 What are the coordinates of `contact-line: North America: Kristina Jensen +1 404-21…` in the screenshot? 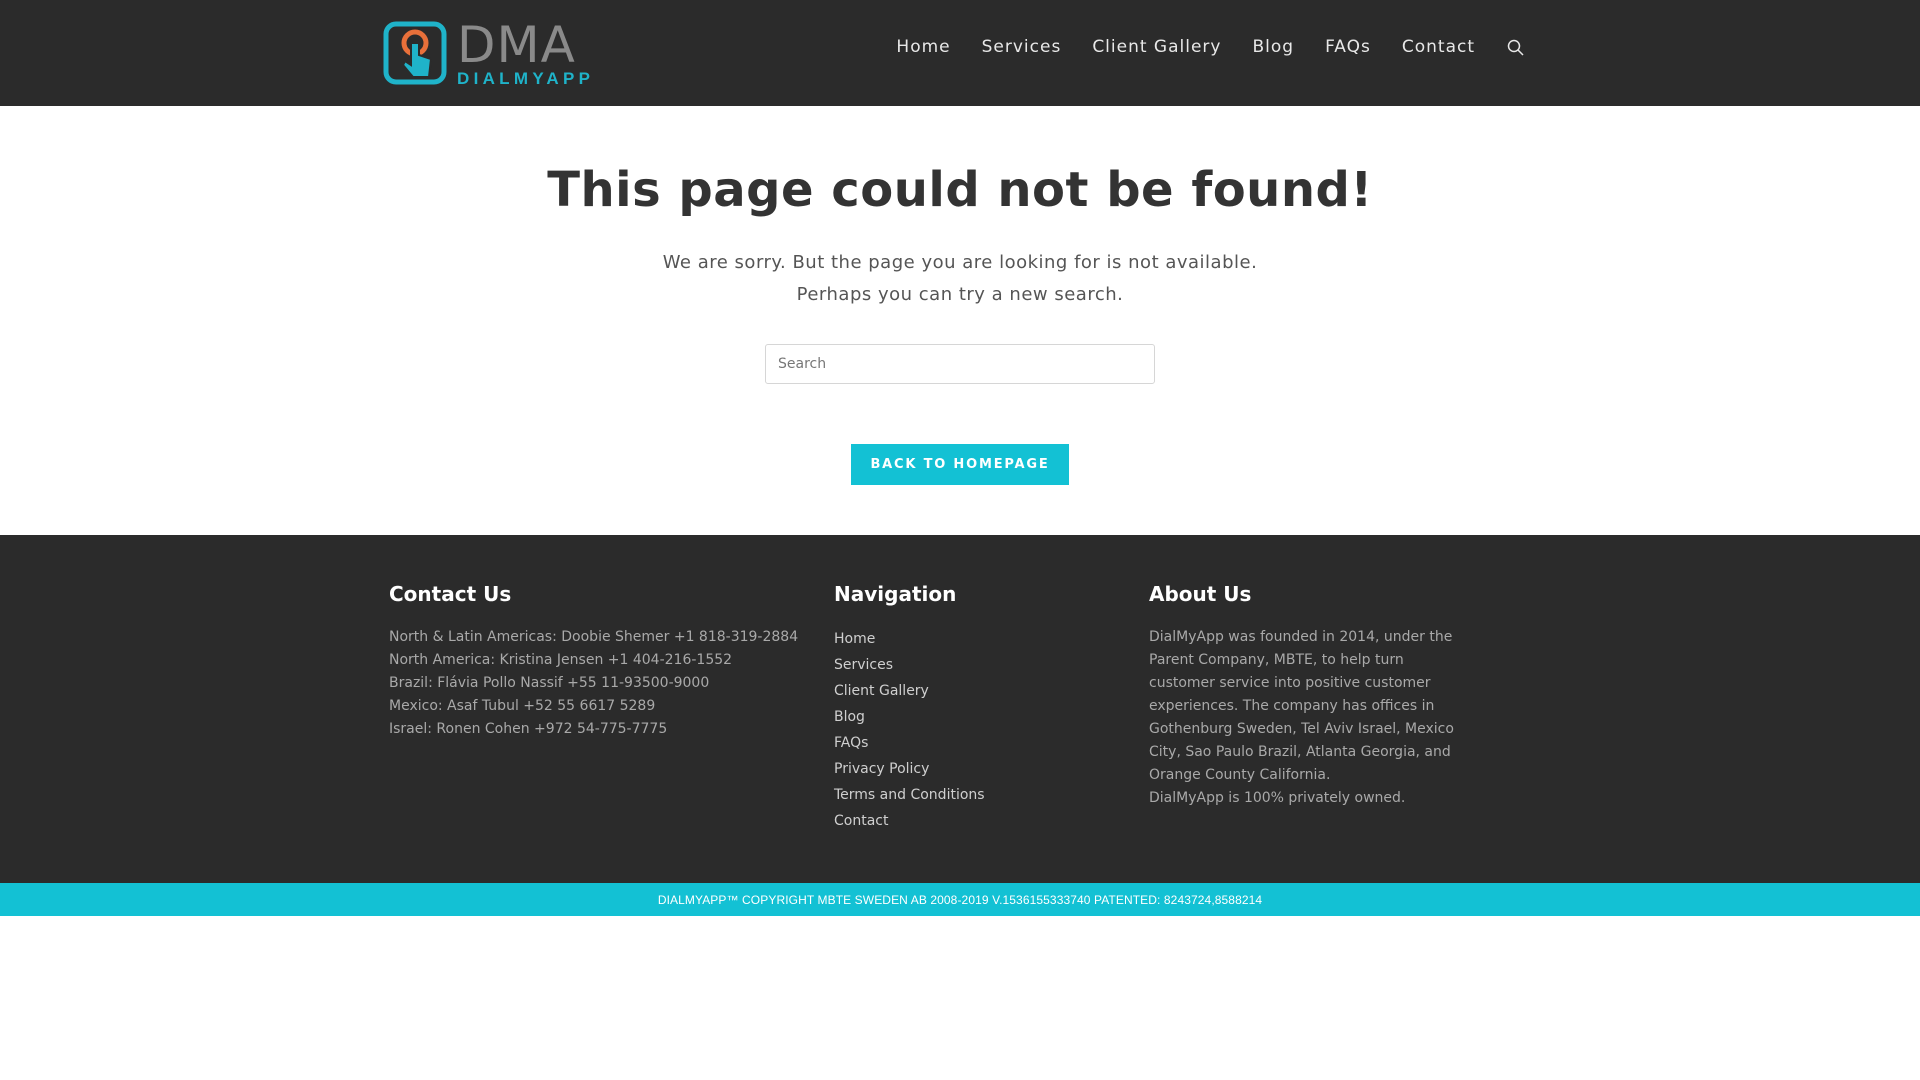 It's located at (561, 660).